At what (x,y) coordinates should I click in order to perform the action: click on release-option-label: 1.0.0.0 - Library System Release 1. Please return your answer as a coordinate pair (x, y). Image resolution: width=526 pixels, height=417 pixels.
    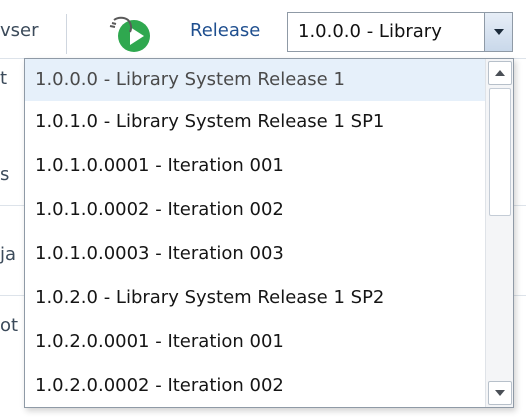
    Looking at the image, I should click on (190, 79).